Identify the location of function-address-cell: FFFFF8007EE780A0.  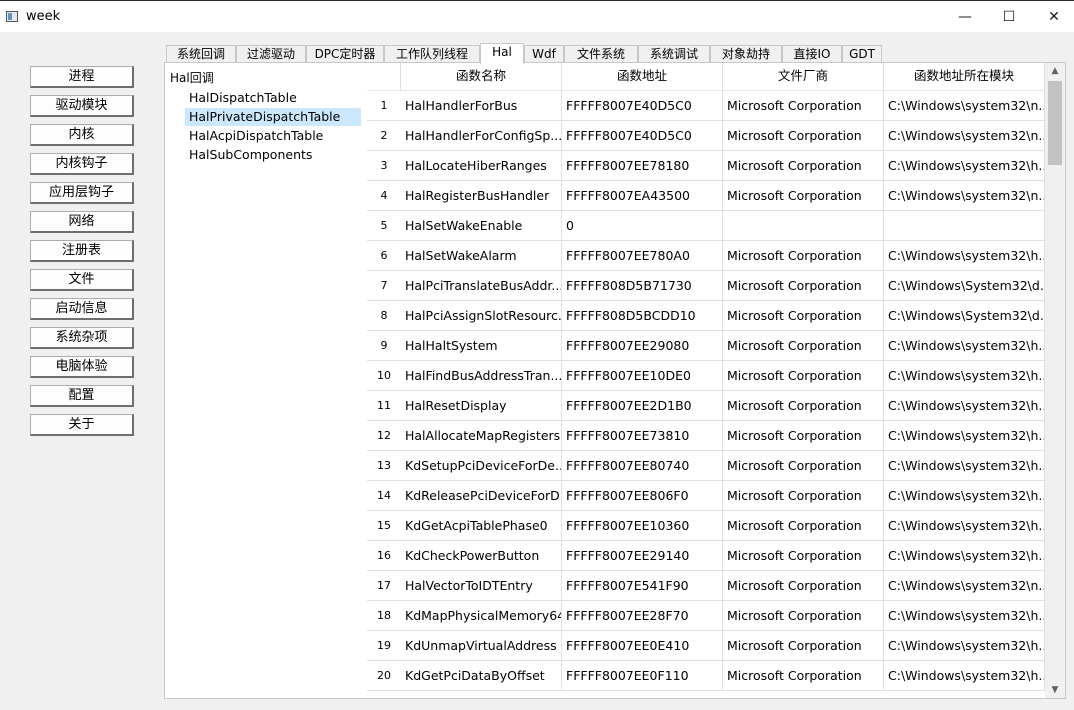
(642, 256).